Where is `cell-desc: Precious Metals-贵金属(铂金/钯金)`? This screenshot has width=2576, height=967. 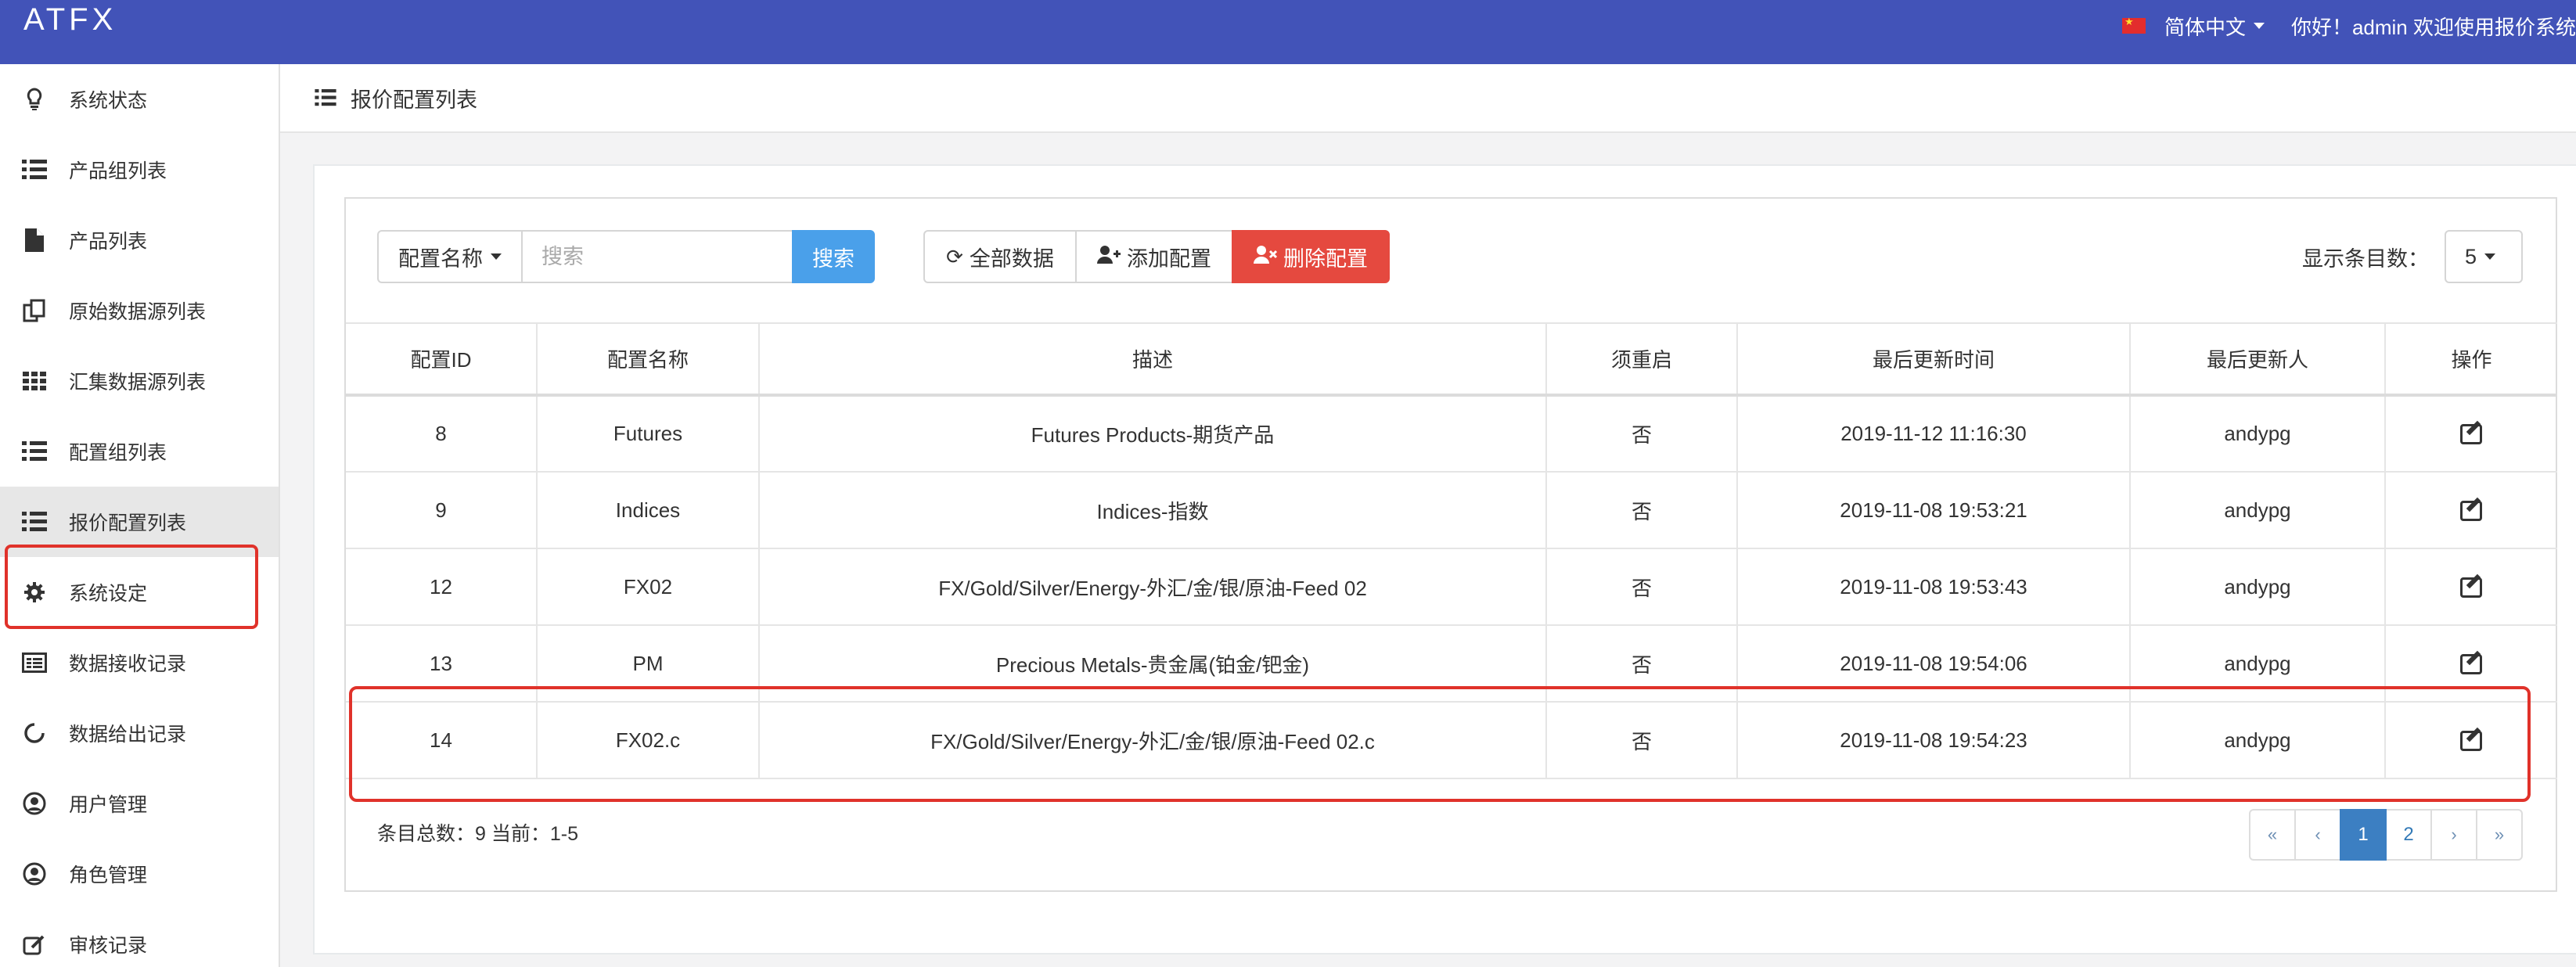
cell-desc: Precious Metals-贵金属(铂金/钯金) is located at coordinates (1153, 663).